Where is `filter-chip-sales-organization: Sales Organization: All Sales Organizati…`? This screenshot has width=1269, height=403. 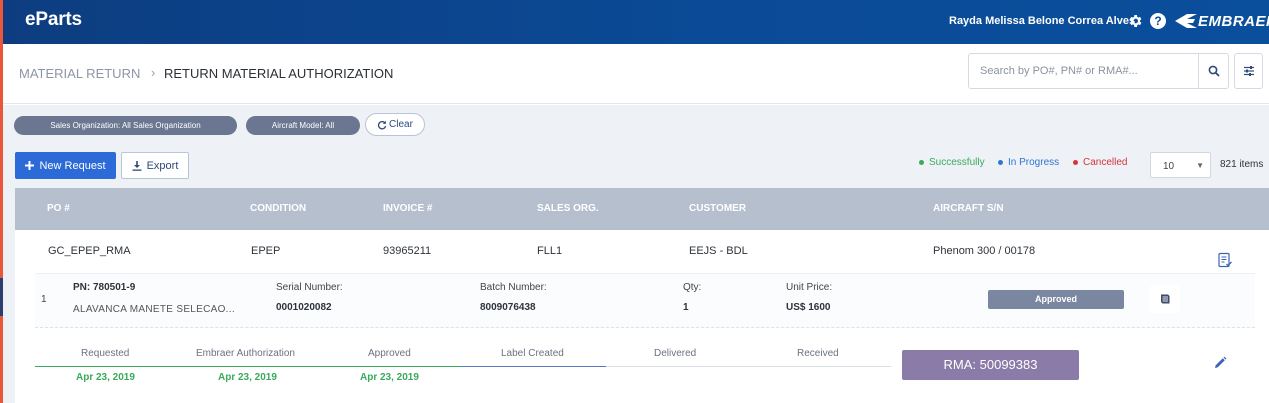 filter-chip-sales-organization: Sales Organization: All Sales Organizati… is located at coordinates (125, 125).